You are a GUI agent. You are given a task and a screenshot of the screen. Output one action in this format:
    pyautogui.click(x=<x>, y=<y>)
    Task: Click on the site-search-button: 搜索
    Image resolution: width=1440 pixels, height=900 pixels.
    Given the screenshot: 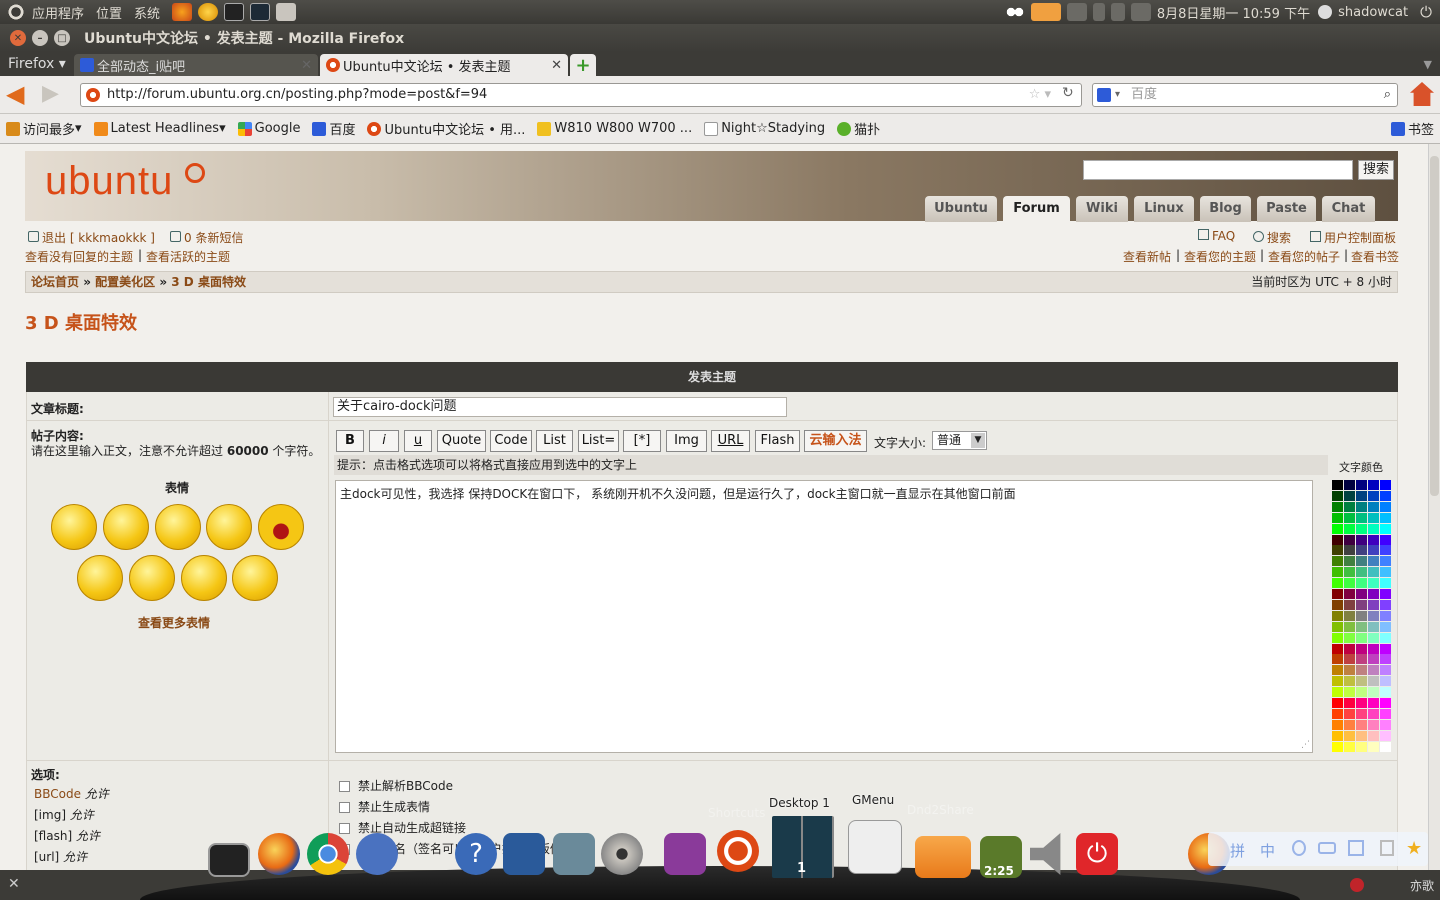 What is the action you would take?
    pyautogui.click(x=1376, y=170)
    